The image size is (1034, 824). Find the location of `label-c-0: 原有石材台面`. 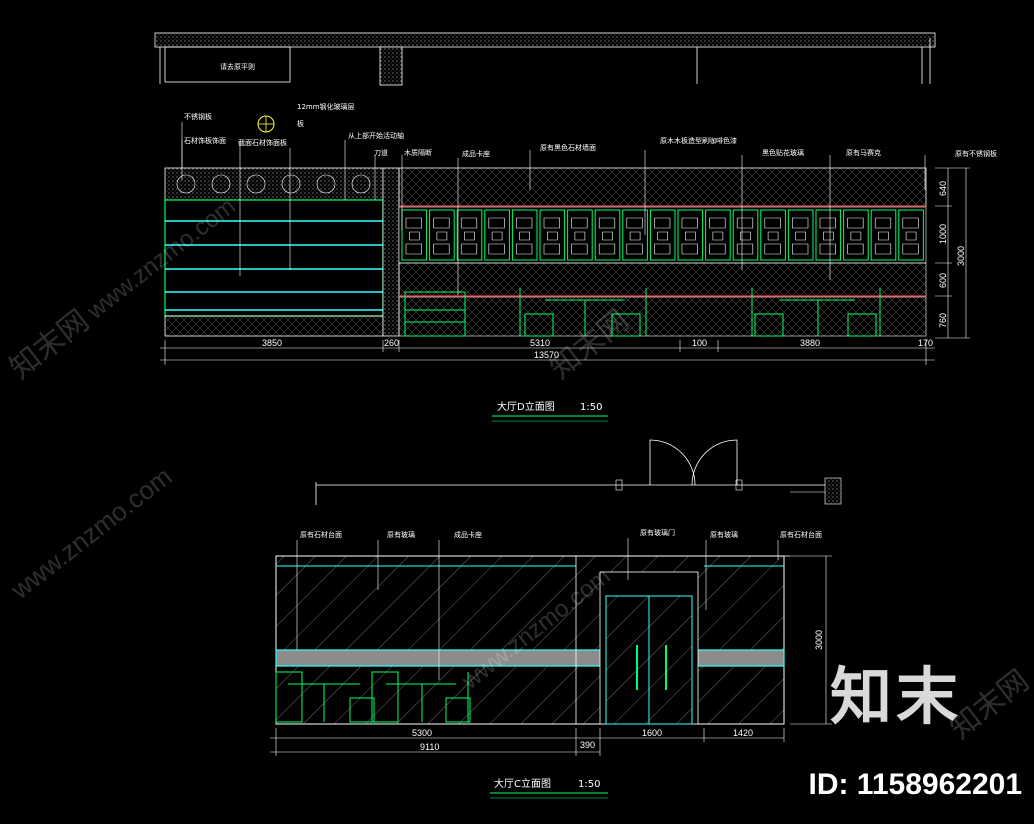

label-c-0: 原有石材台面 is located at coordinates (321, 534).